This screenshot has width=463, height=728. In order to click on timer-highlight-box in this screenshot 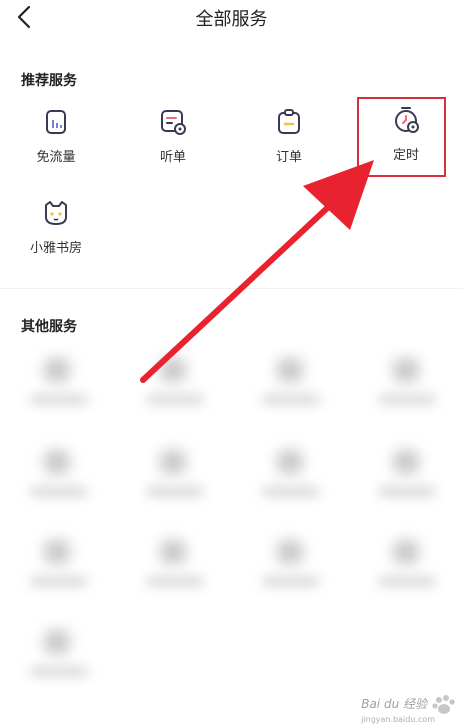, I will do `click(401, 137)`.